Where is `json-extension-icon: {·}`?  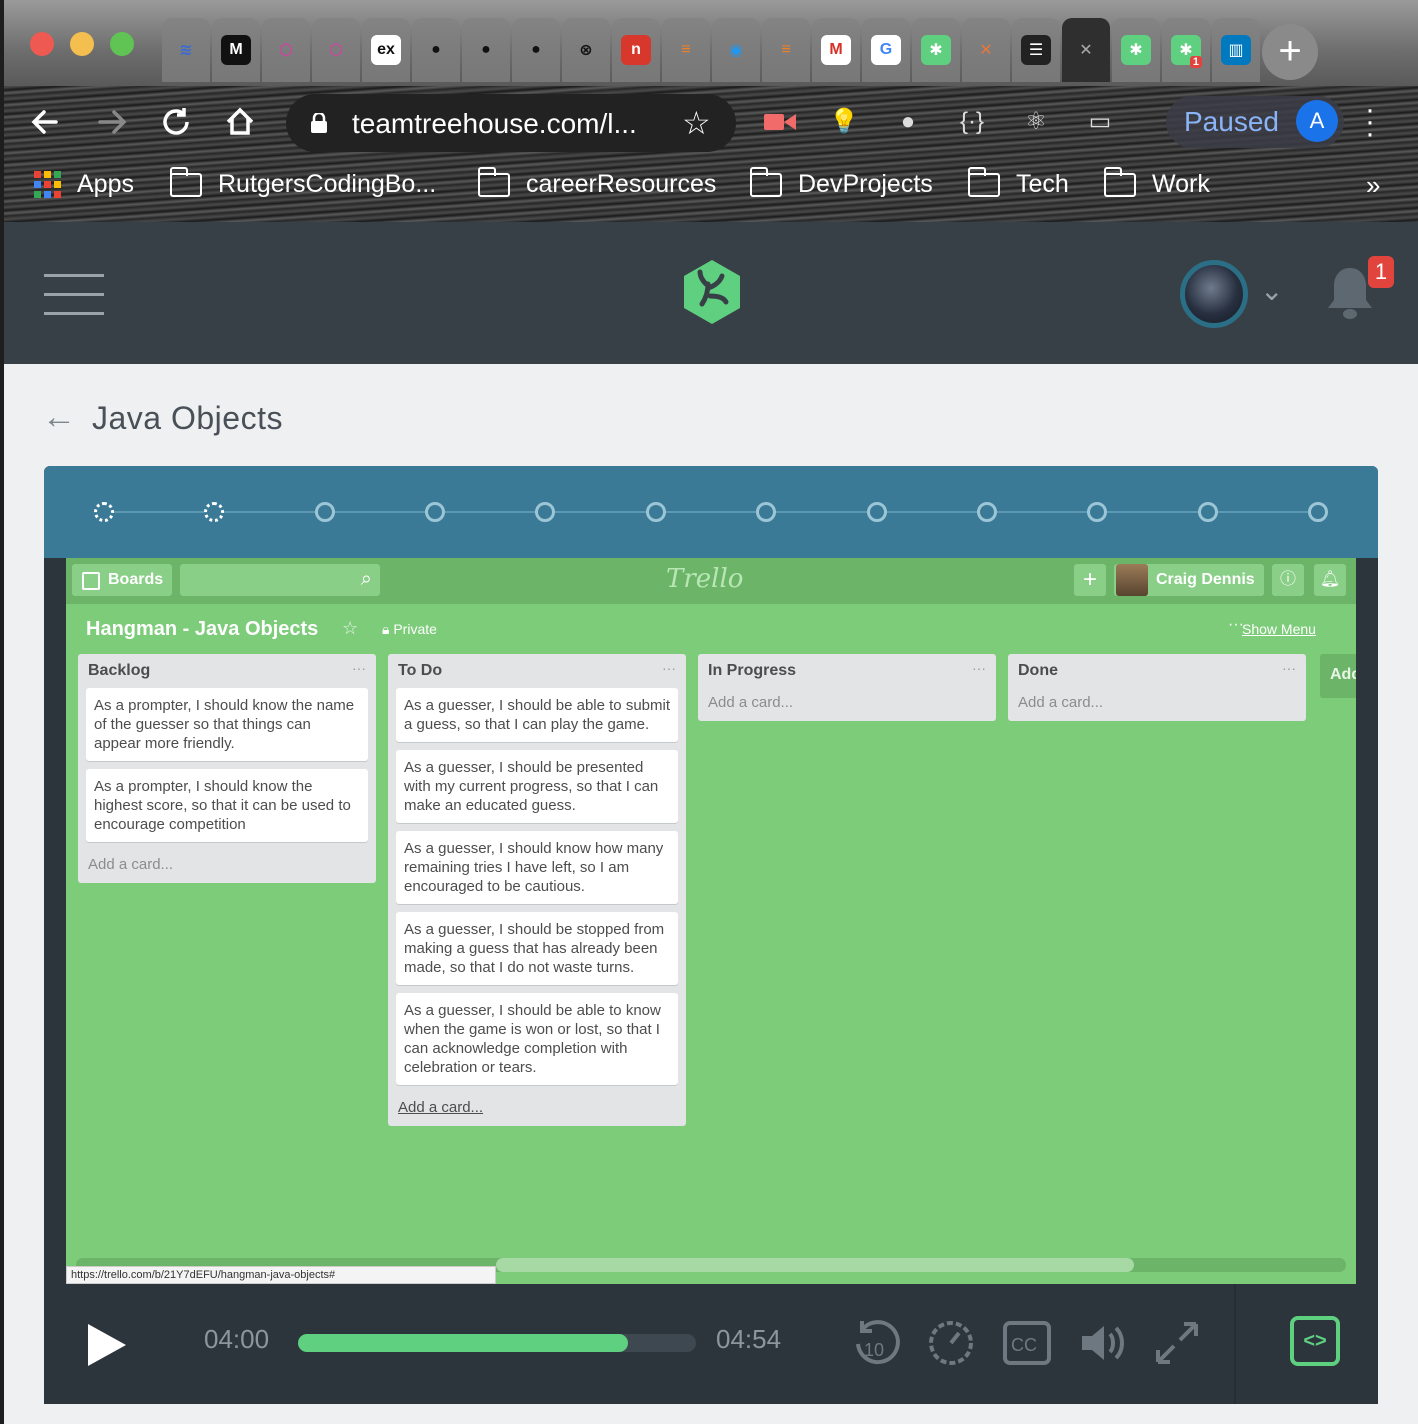
json-extension-icon: {·} is located at coordinates (972, 122).